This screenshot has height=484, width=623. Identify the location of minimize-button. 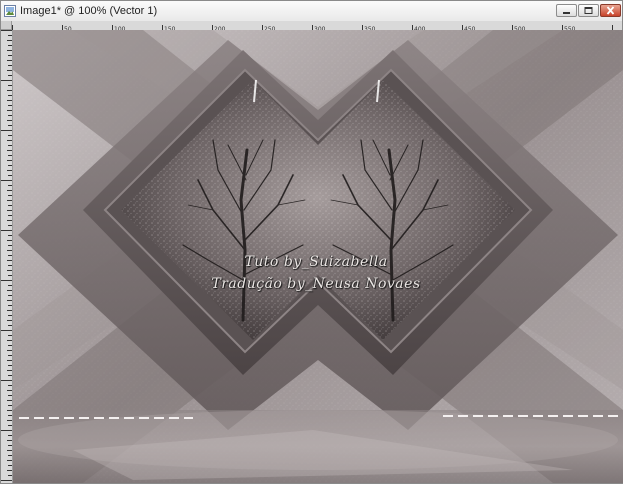
(566, 10).